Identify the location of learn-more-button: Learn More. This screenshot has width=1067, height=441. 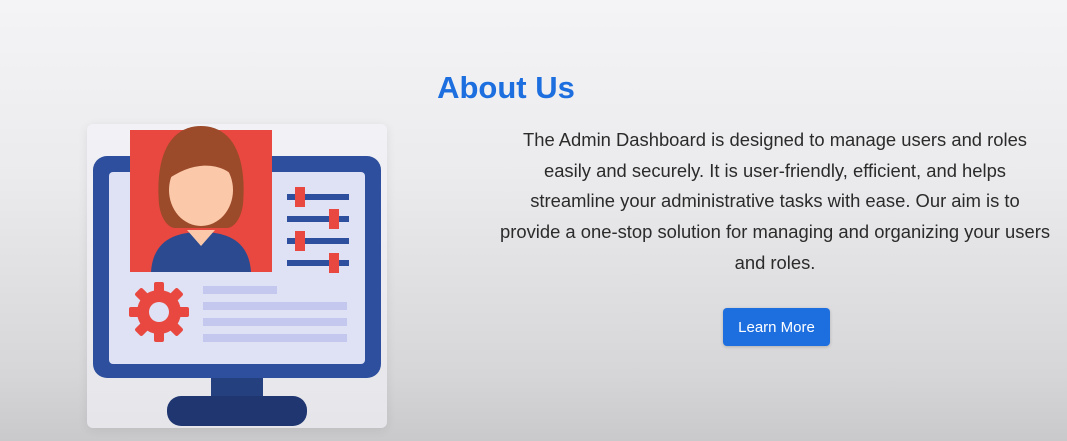
(776, 327).